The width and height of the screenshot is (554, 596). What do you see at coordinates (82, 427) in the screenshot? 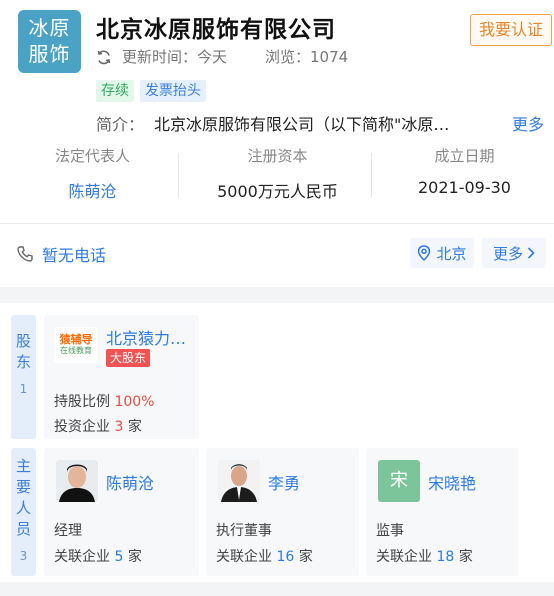
I see `invest-label: 投资企业` at bounding box center [82, 427].